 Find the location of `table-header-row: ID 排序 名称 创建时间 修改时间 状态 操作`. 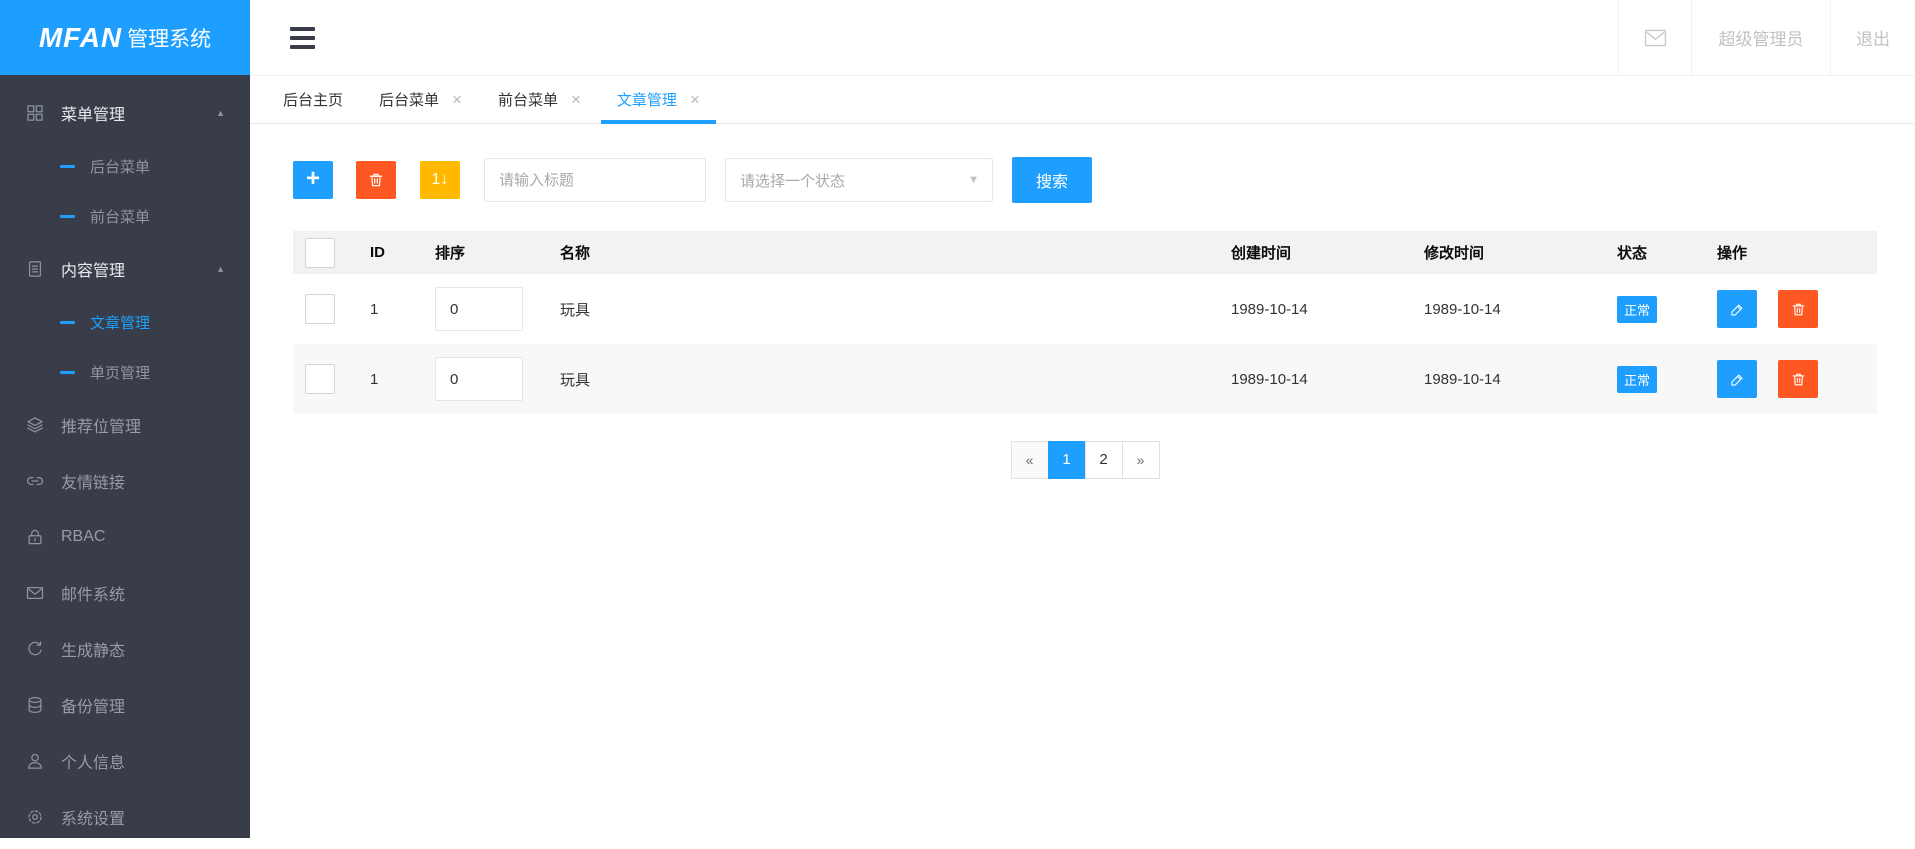

table-header-row: ID 排序 名称 创建时间 修改时间 状态 操作 is located at coordinates (1085, 252).